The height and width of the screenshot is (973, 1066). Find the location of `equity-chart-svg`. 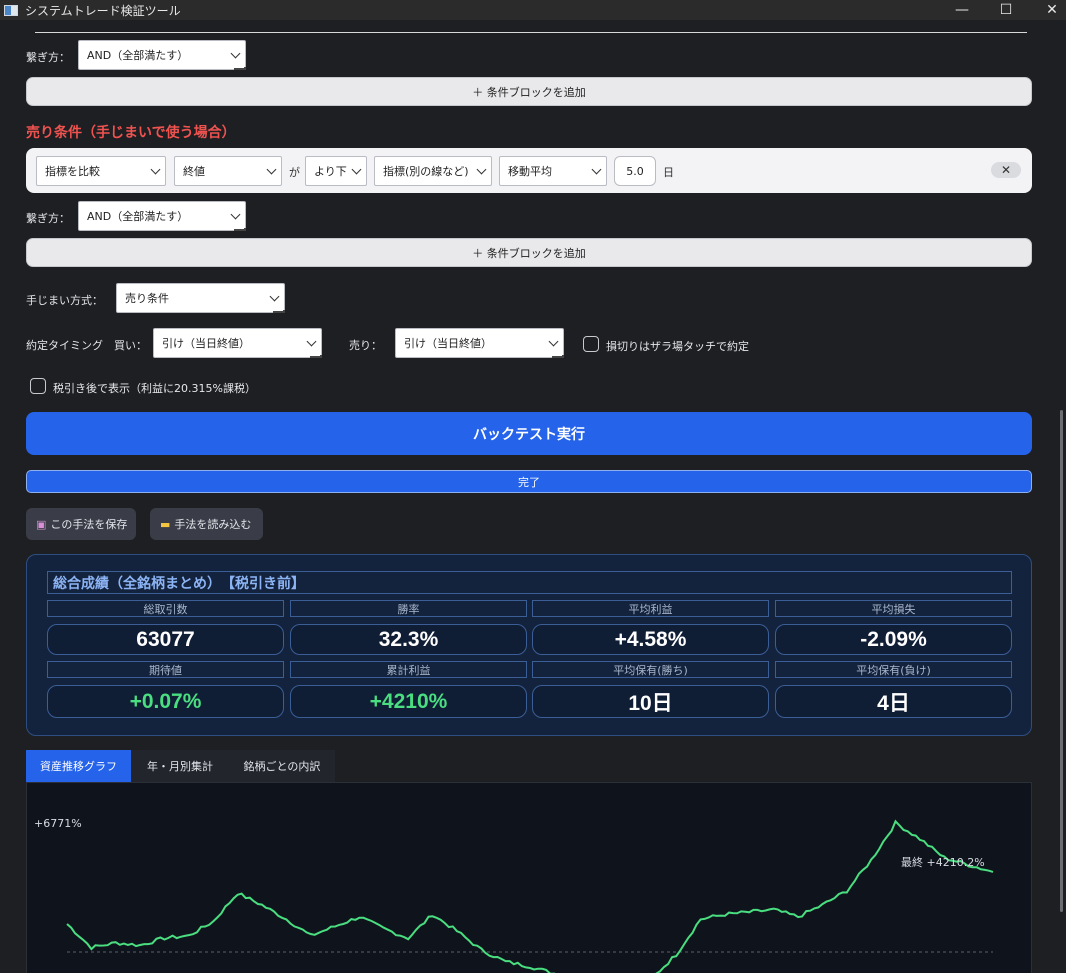

equity-chart-svg is located at coordinates (530, 896).